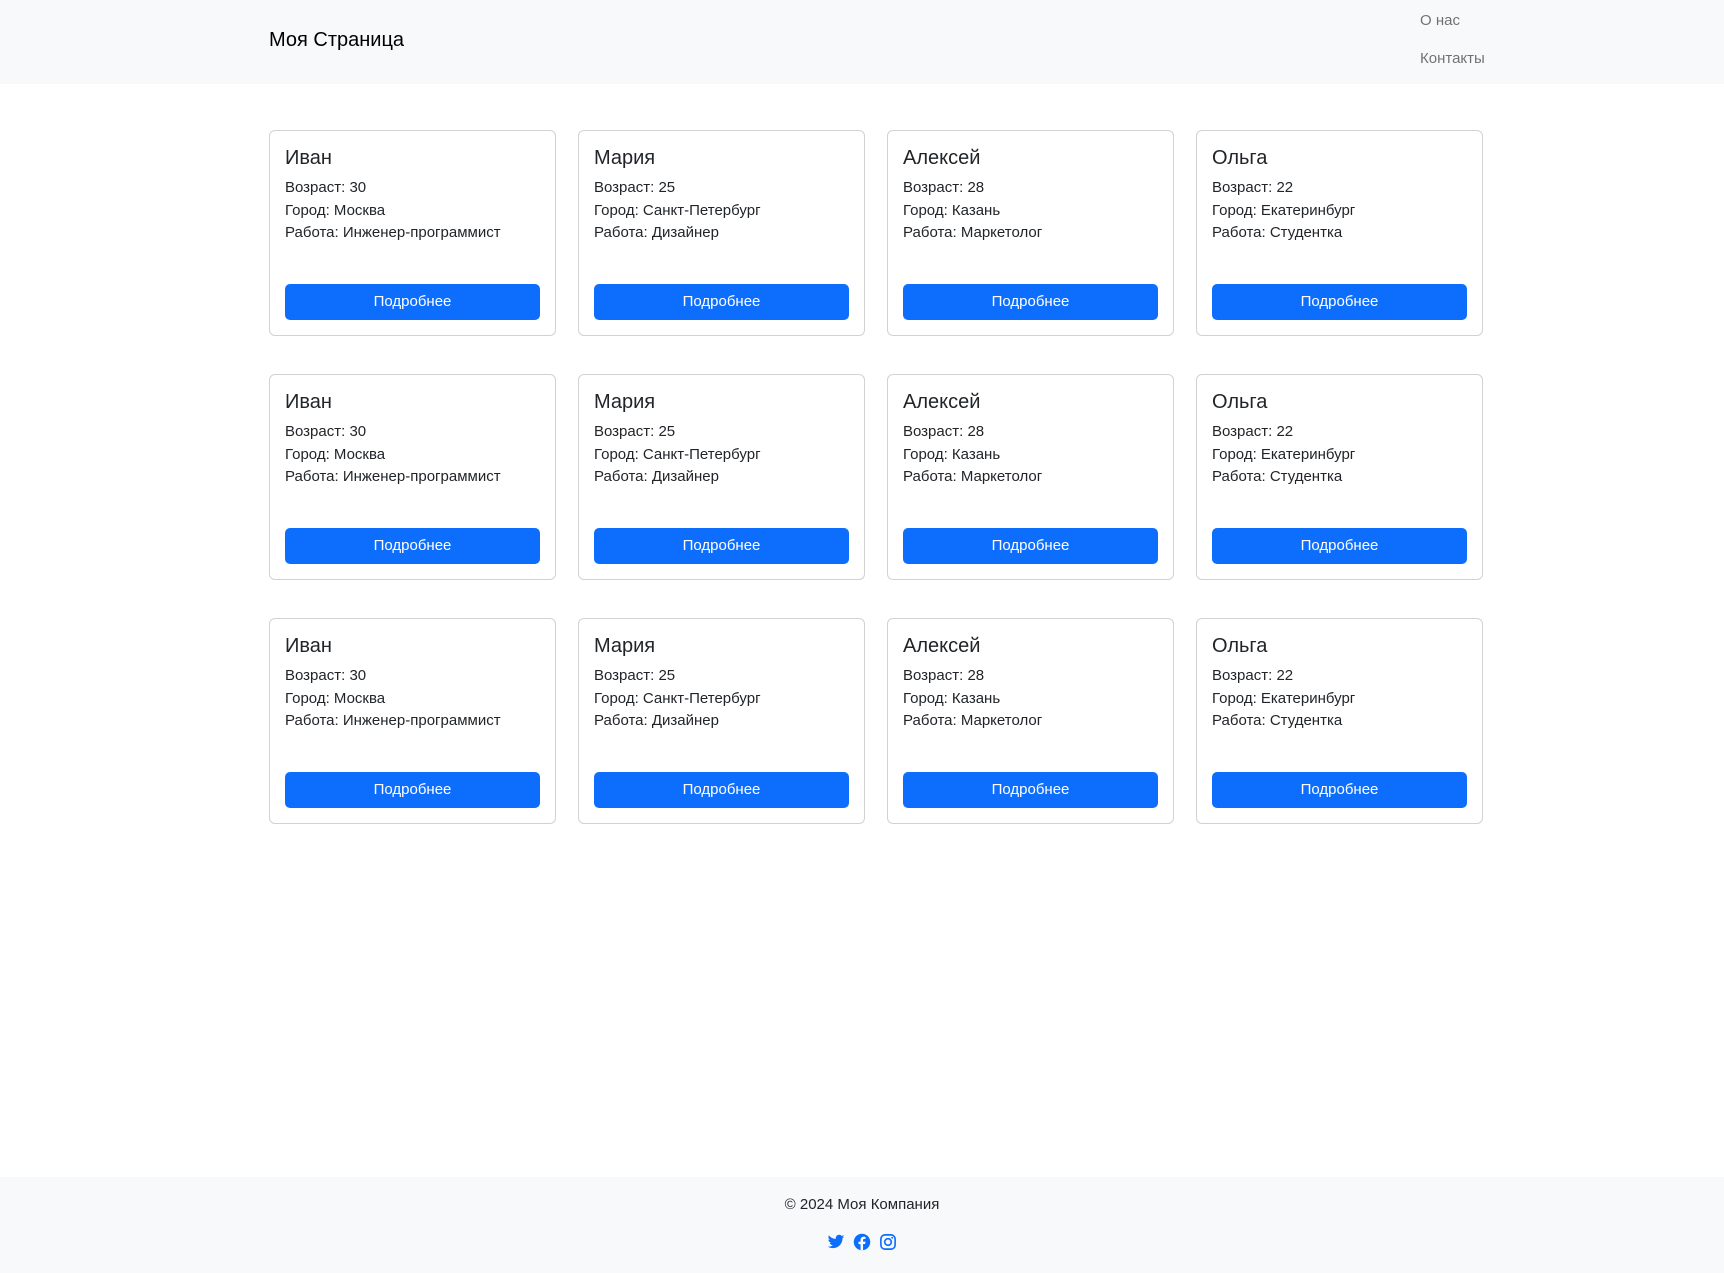 The width and height of the screenshot is (1724, 1273). What do you see at coordinates (836, 1242) in the screenshot?
I see `twitter-icon` at bounding box center [836, 1242].